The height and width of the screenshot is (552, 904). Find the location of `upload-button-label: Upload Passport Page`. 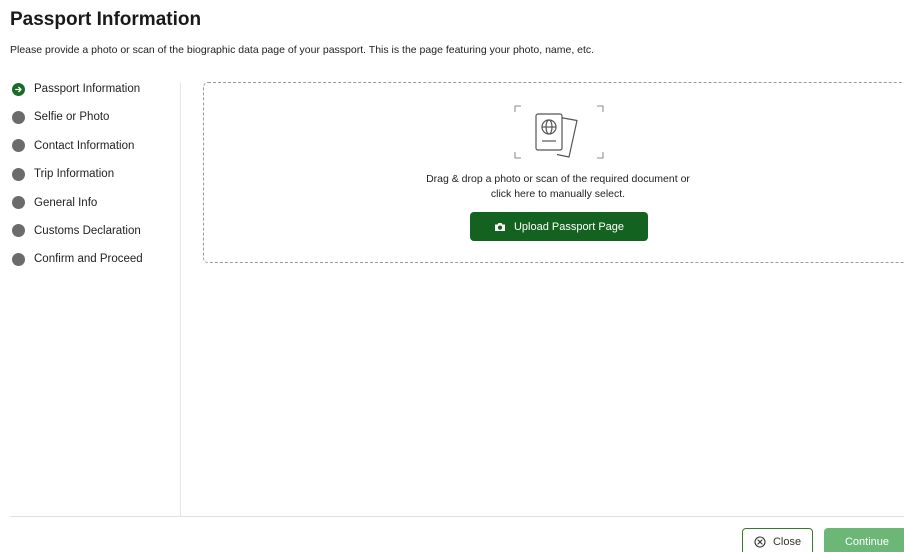

upload-button-label: Upload Passport Page is located at coordinates (569, 226).